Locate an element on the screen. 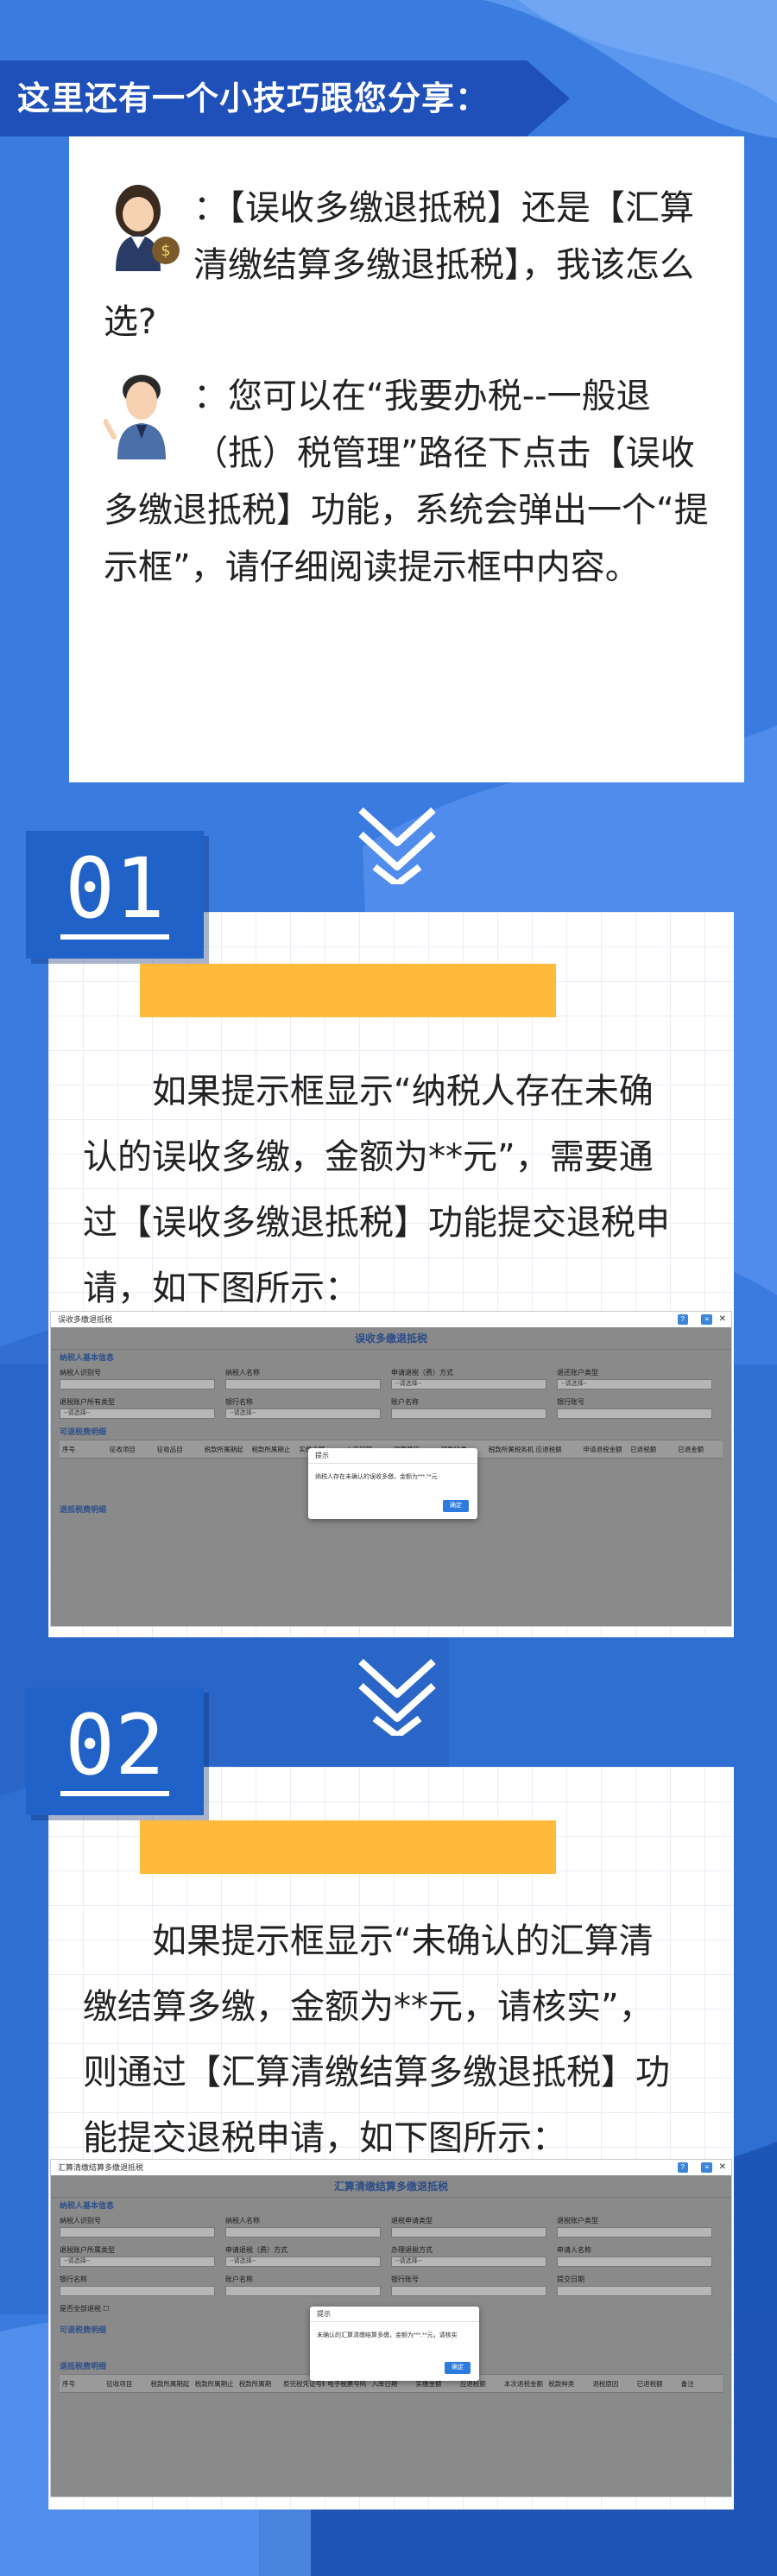  shot2-field-submit-date: 提交日期 is located at coordinates (640, 2286).